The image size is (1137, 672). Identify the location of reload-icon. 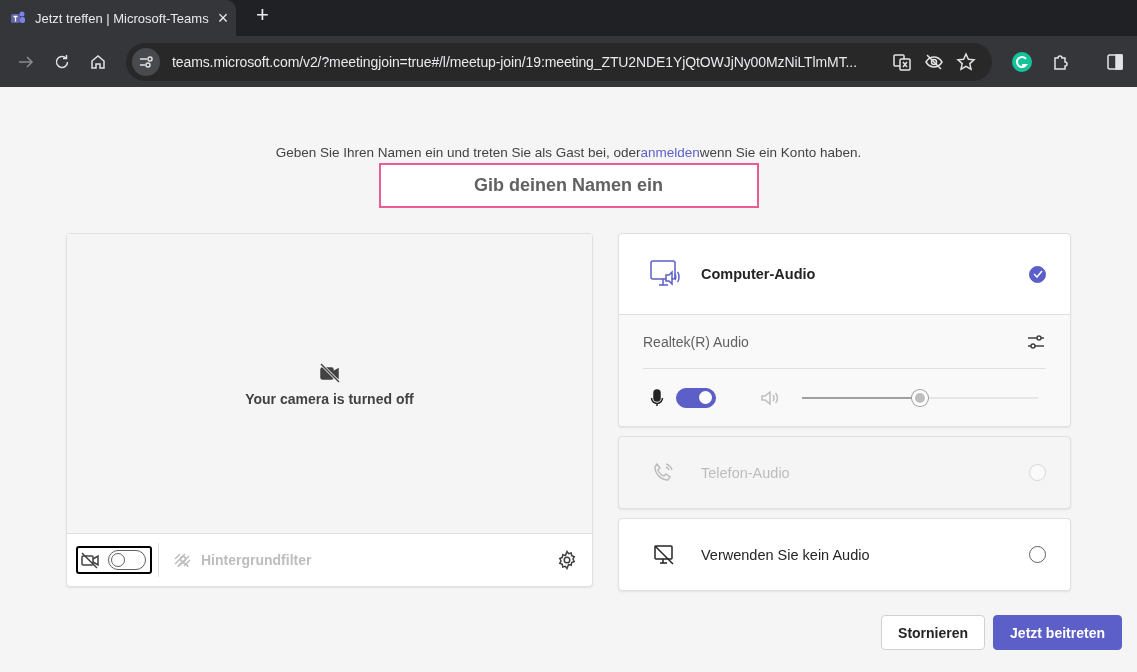
(62, 61).